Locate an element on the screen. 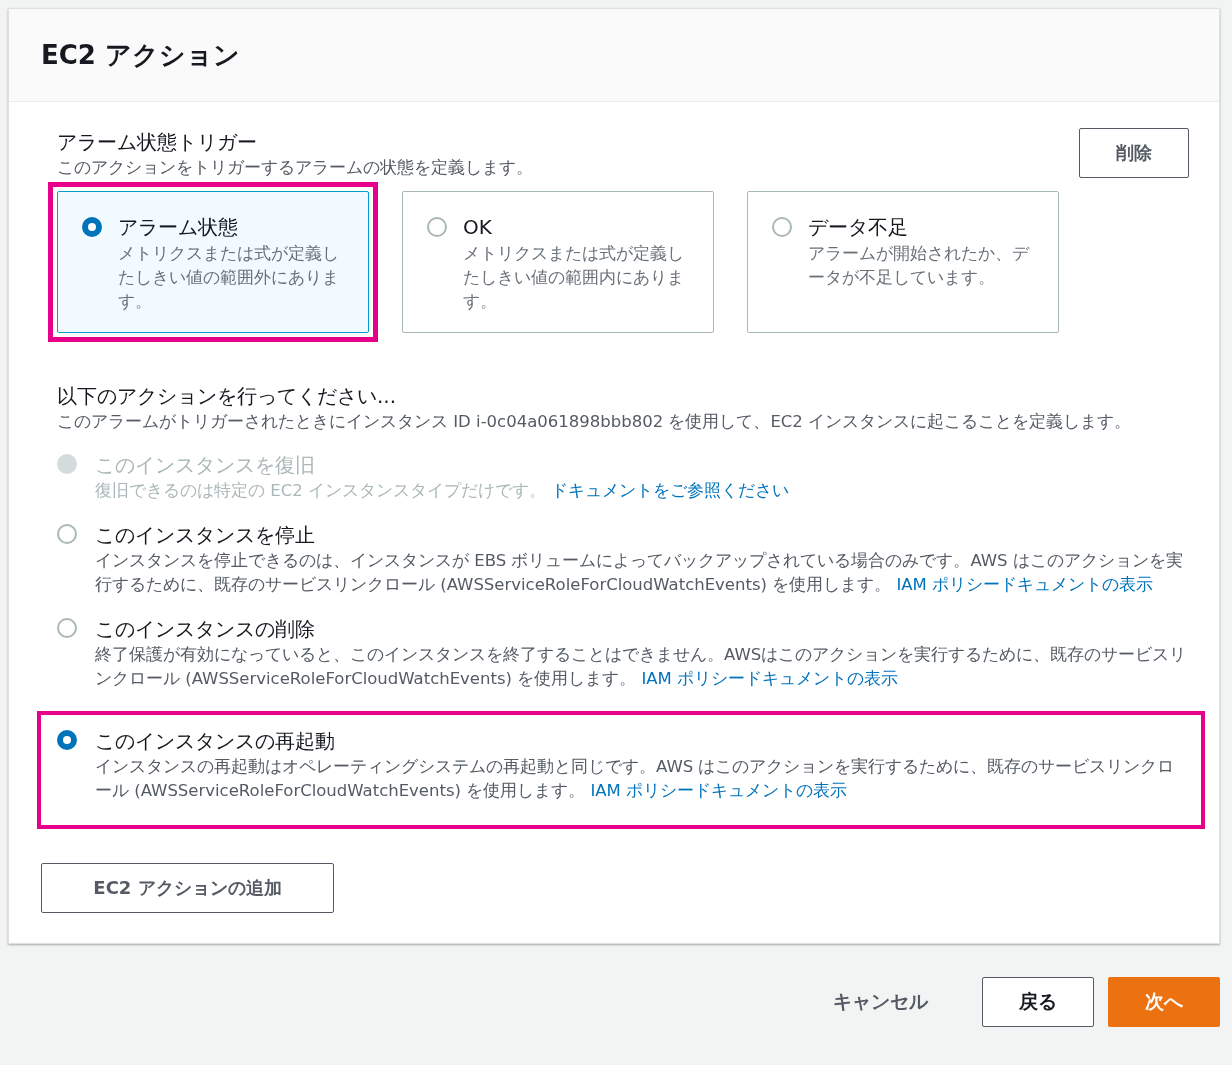  tile-title: データ不足 is located at coordinates (858, 227).